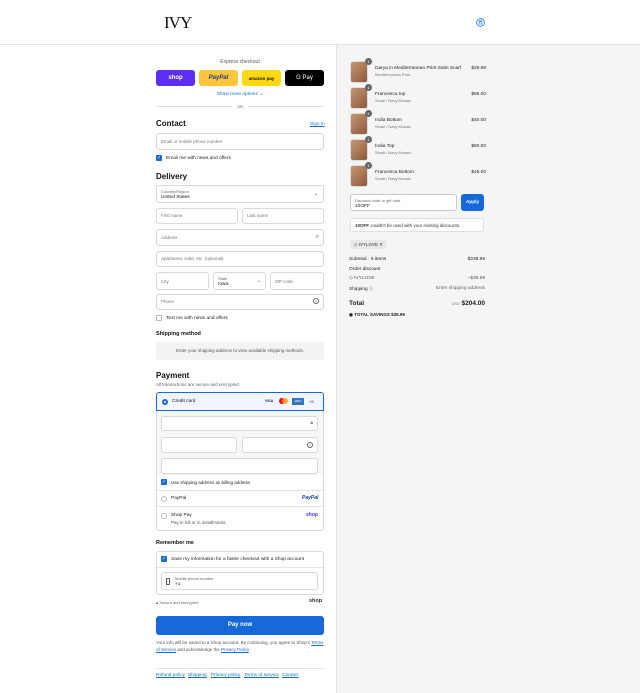 This screenshot has height=693, width=640. I want to click on zip-field: ZIP code, so click(297, 281).